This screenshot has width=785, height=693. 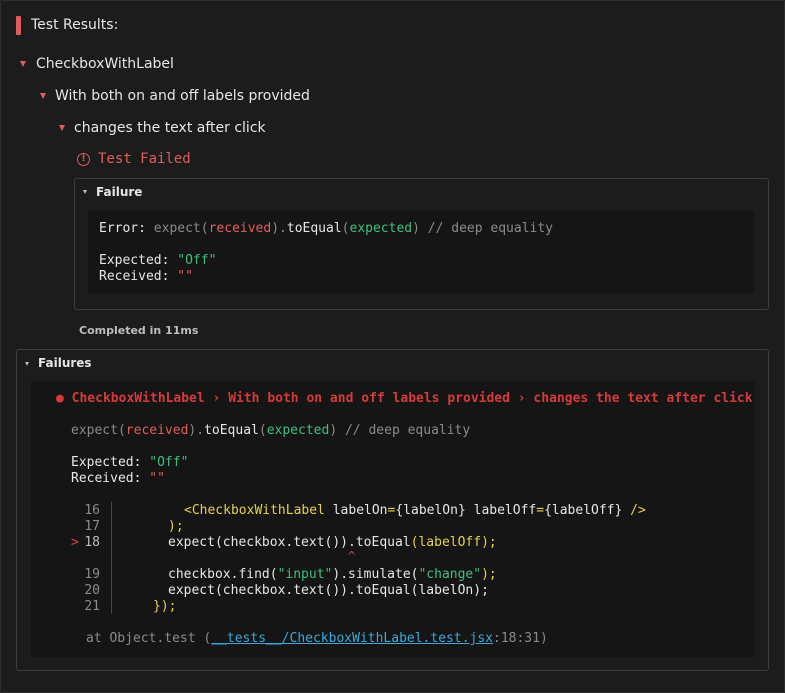 I want to click on line-number: 20, so click(x=92, y=590).